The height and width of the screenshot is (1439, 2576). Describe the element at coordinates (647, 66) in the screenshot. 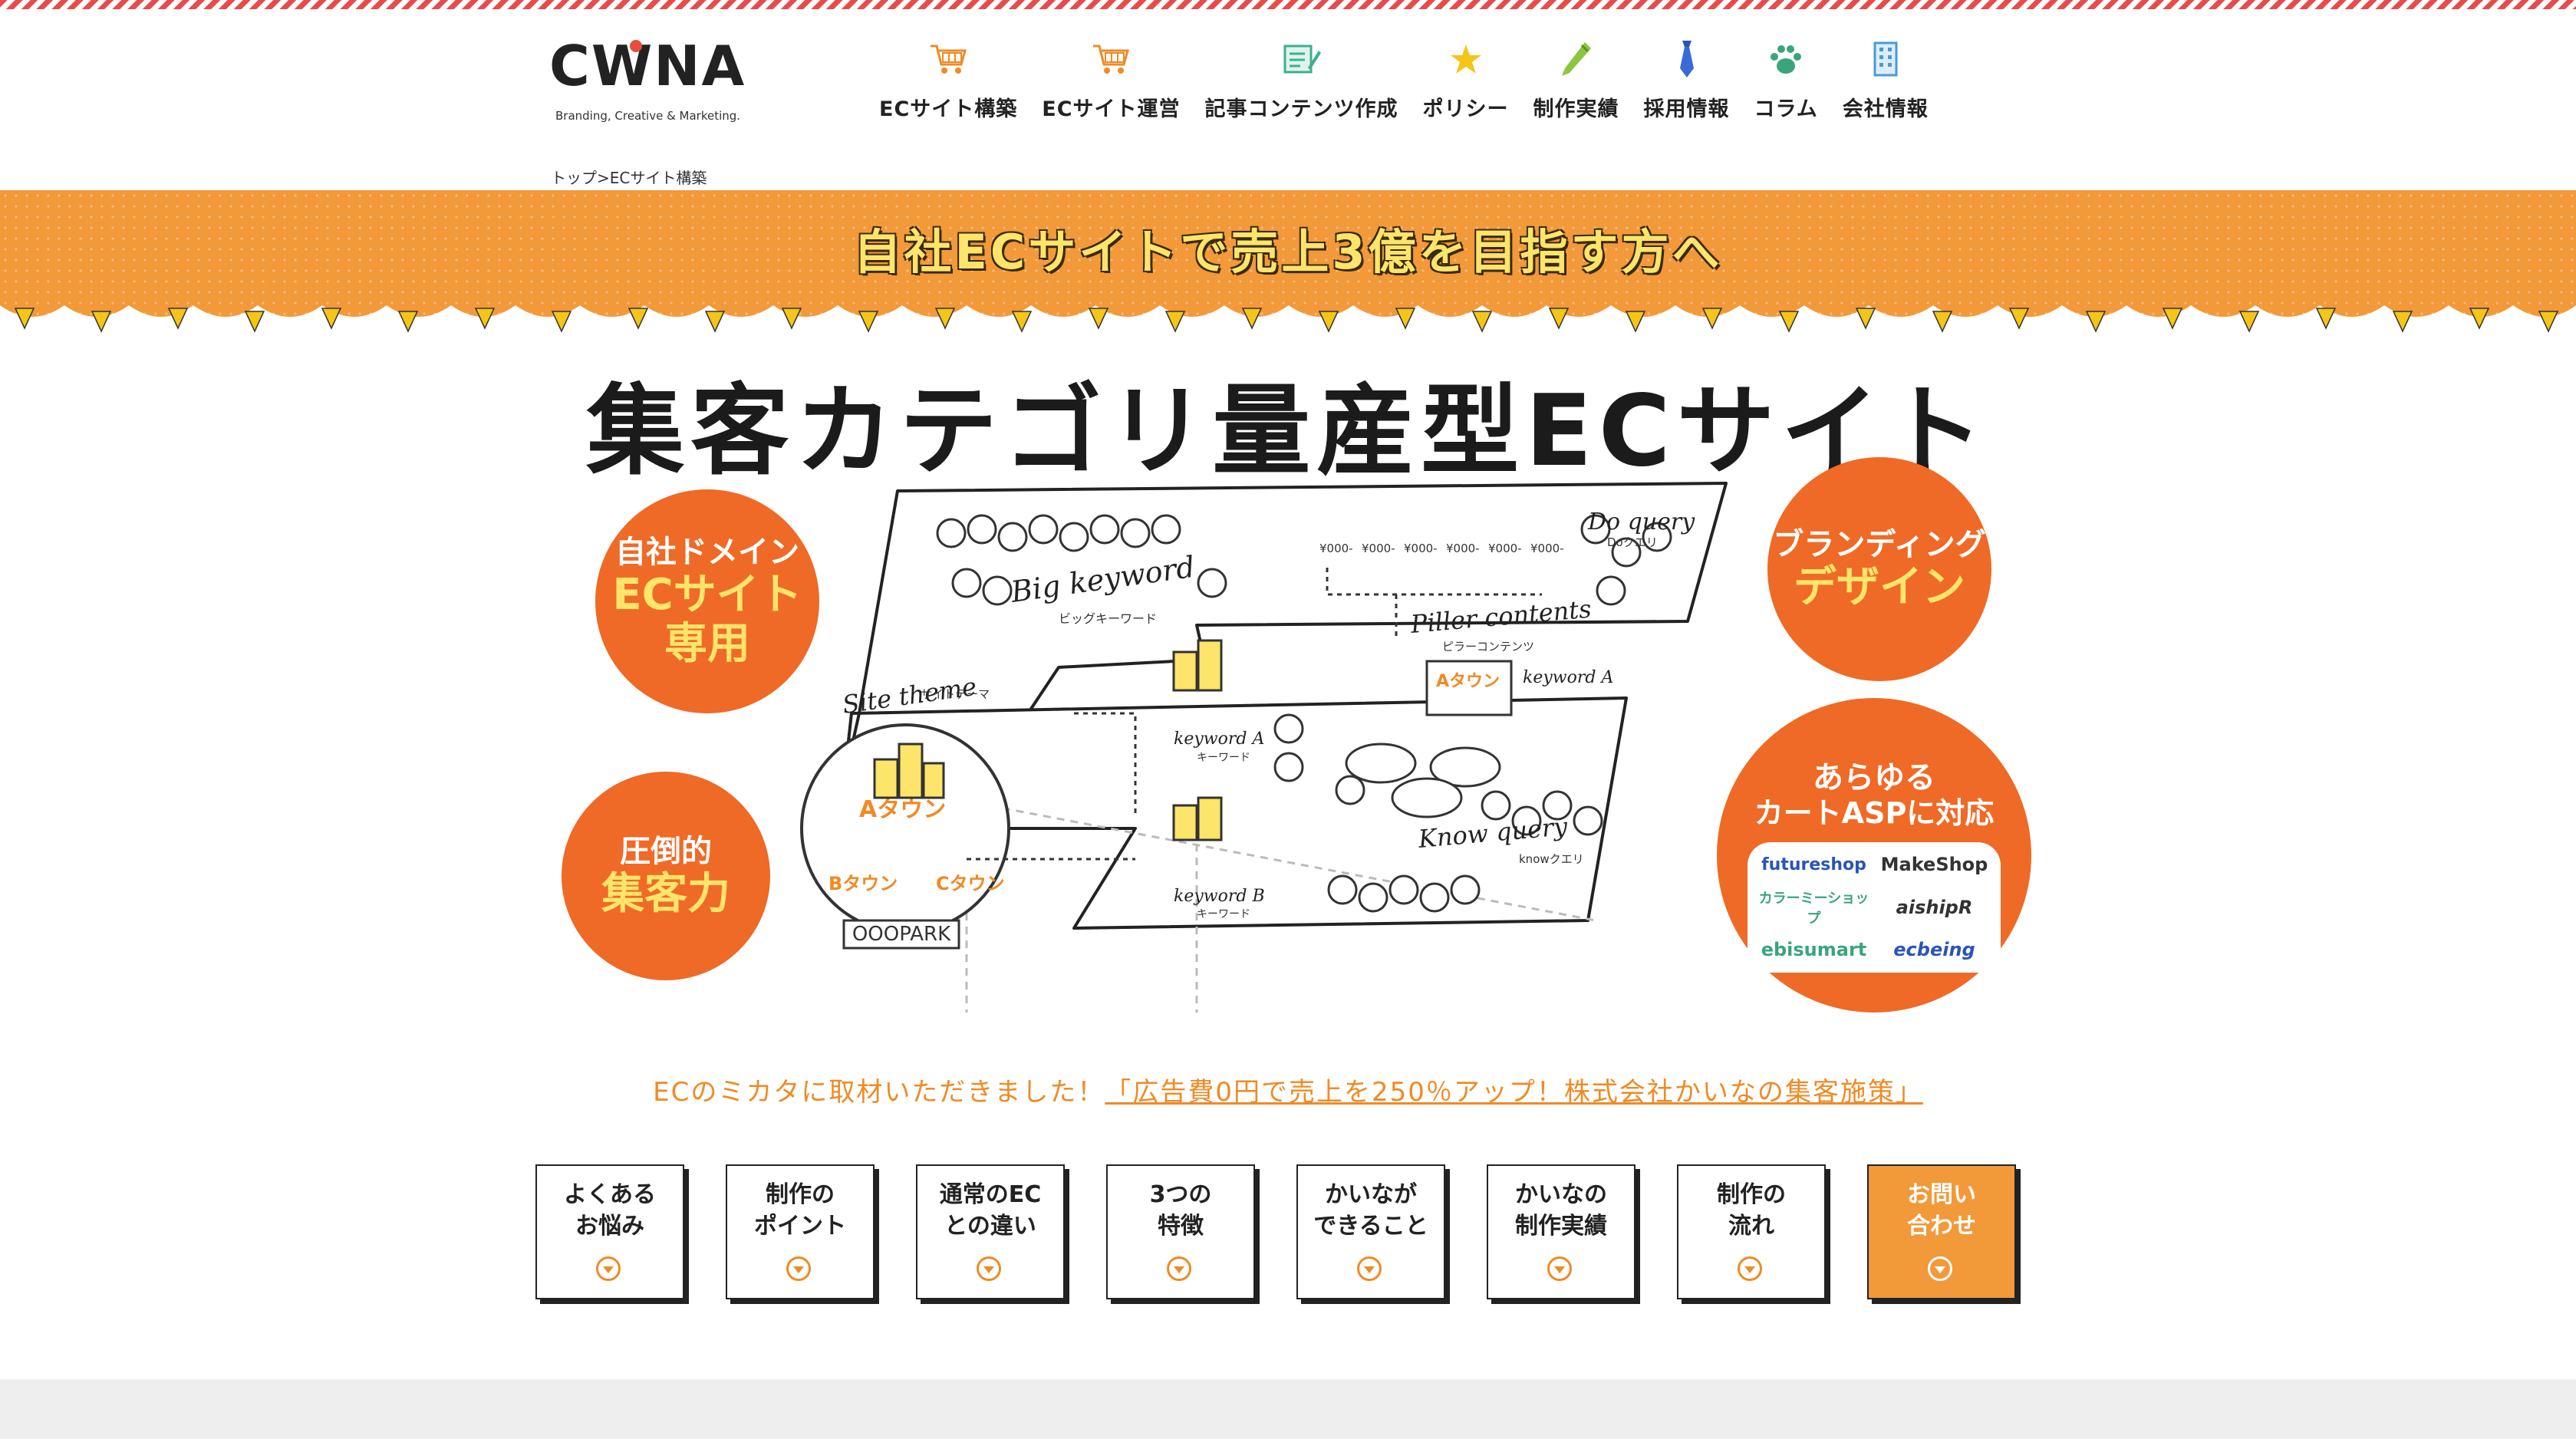

I see `logo-wordmark: CWNA` at that location.